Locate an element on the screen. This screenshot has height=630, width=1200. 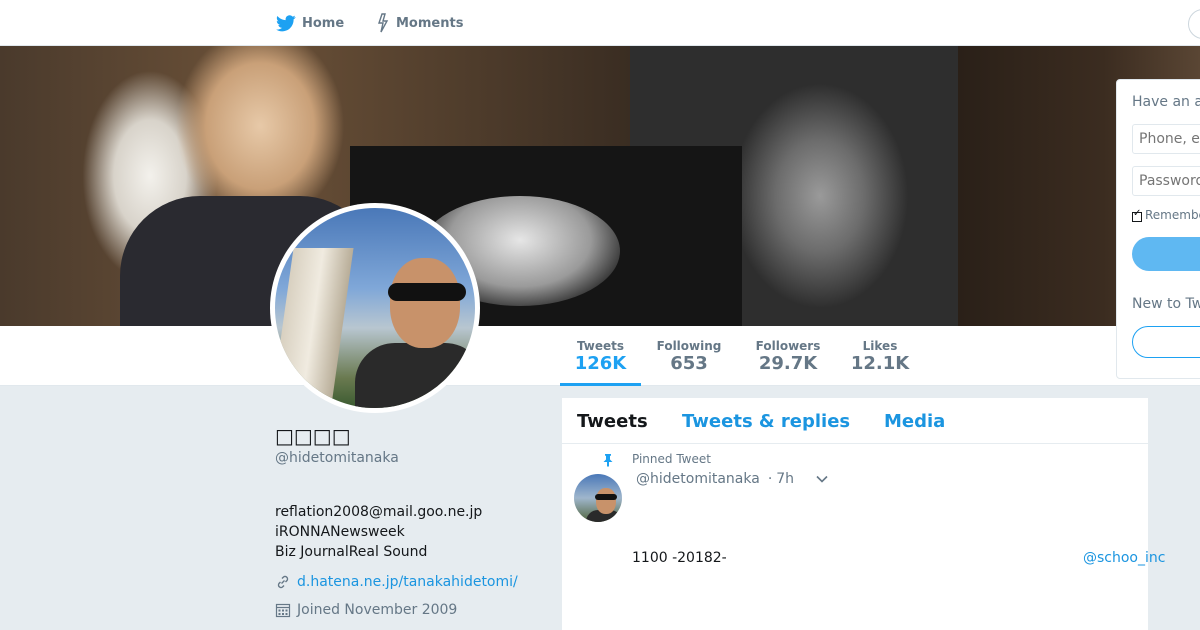
bio-line: Biz JournalReal Sound is located at coordinates (351, 552).